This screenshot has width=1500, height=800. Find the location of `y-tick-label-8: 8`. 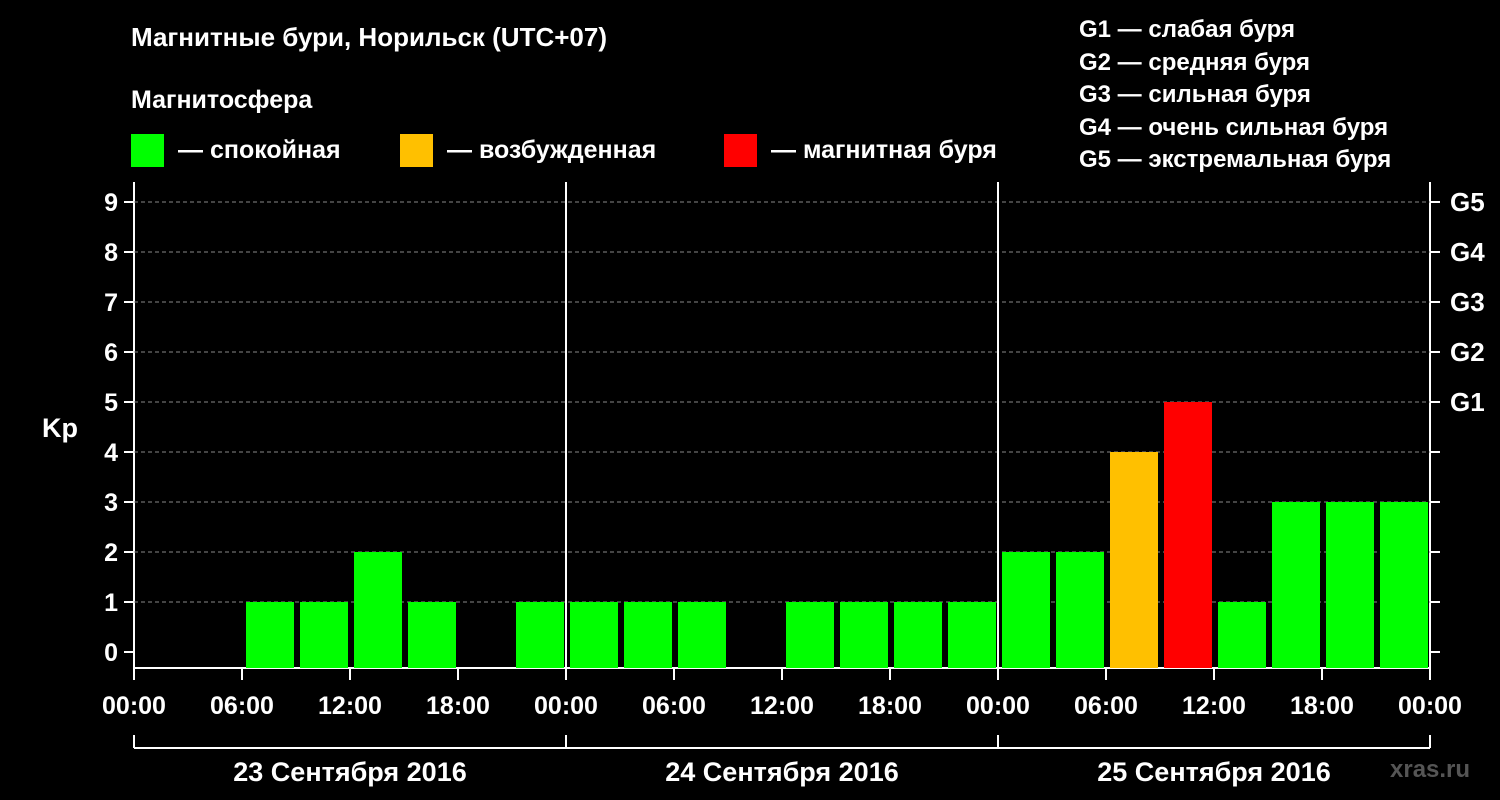

y-tick-label-8: 8 is located at coordinates (111, 253).